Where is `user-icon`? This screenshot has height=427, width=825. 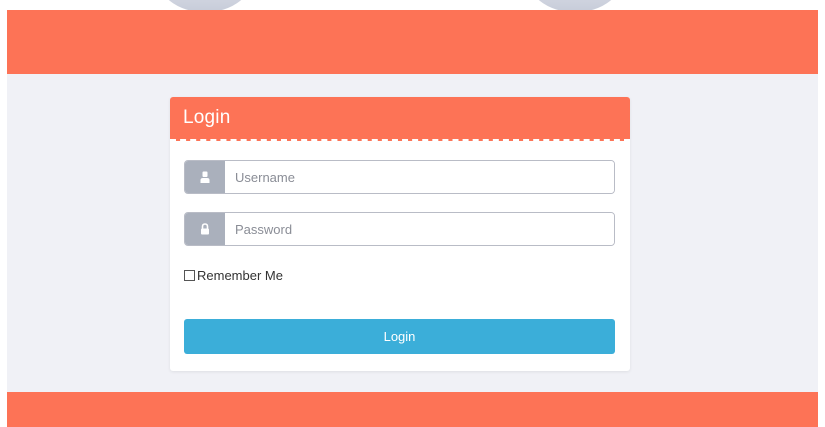 user-icon is located at coordinates (205, 177).